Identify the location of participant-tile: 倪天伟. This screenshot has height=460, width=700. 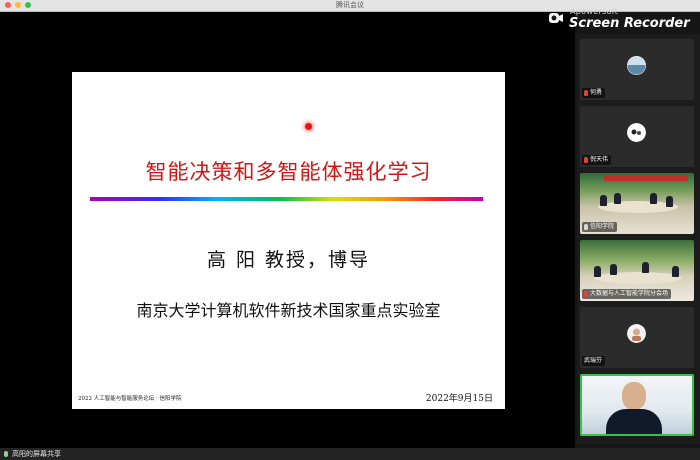
(637, 136).